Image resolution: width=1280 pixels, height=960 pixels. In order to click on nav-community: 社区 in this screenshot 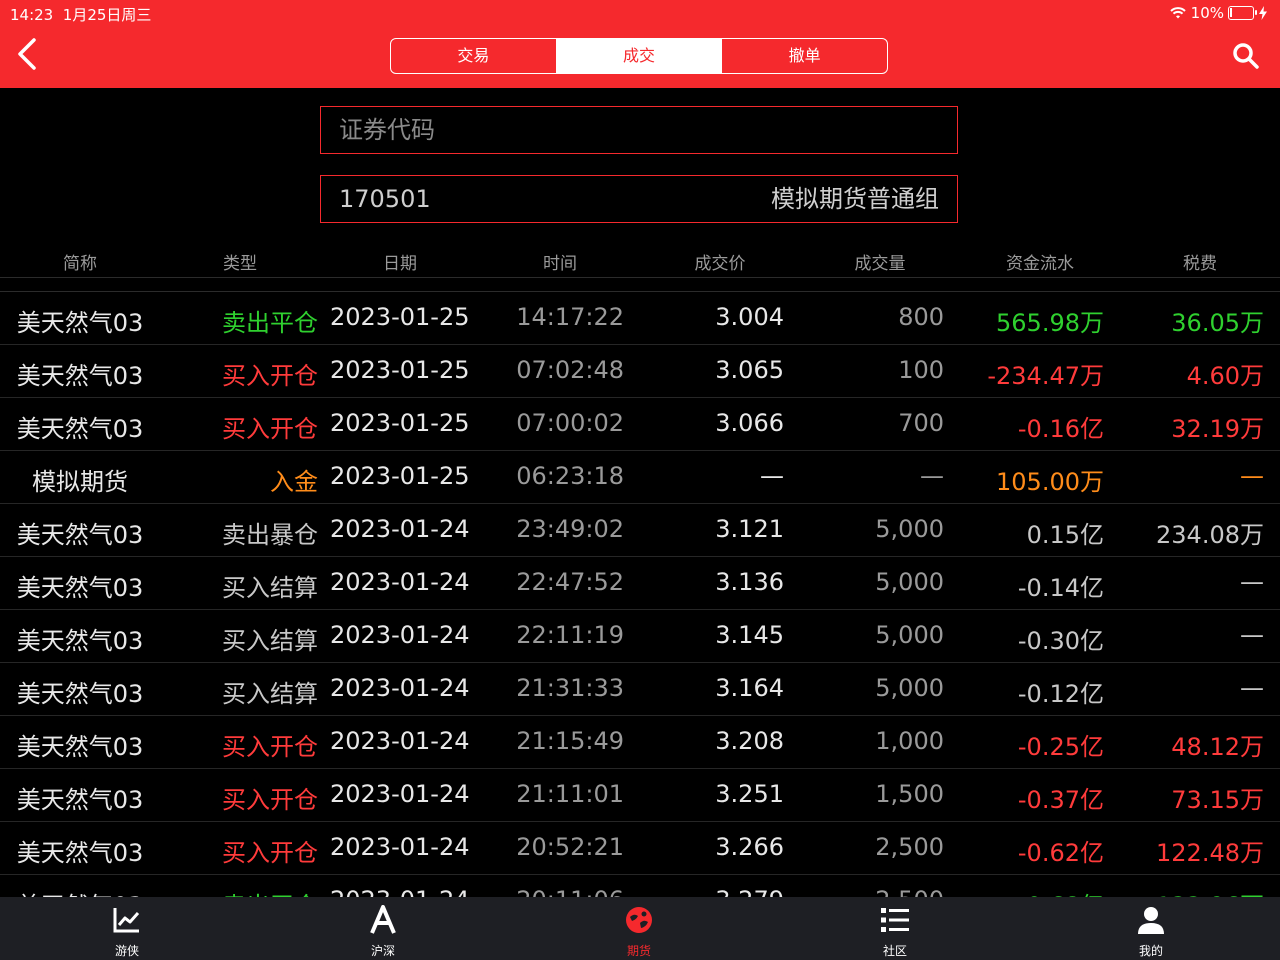, I will do `click(895, 928)`.